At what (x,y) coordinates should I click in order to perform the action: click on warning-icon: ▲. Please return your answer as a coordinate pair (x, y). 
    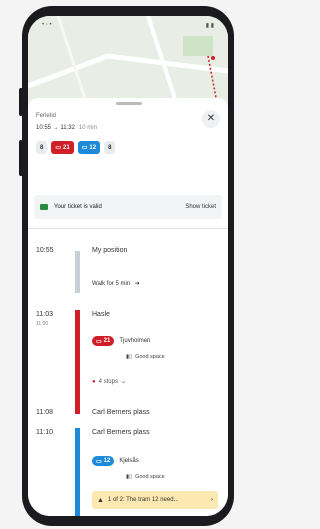
    Looking at the image, I should click on (100, 500).